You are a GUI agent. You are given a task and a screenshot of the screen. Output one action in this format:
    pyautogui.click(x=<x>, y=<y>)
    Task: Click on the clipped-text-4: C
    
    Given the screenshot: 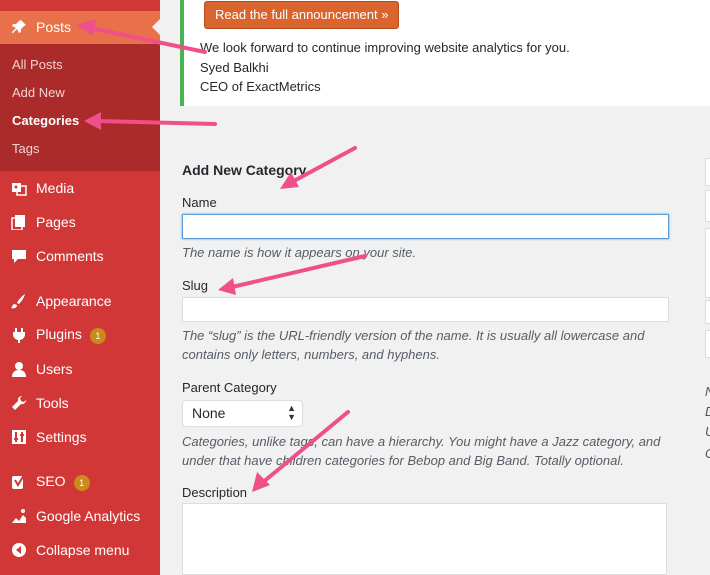 What is the action you would take?
    pyautogui.click(x=707, y=453)
    